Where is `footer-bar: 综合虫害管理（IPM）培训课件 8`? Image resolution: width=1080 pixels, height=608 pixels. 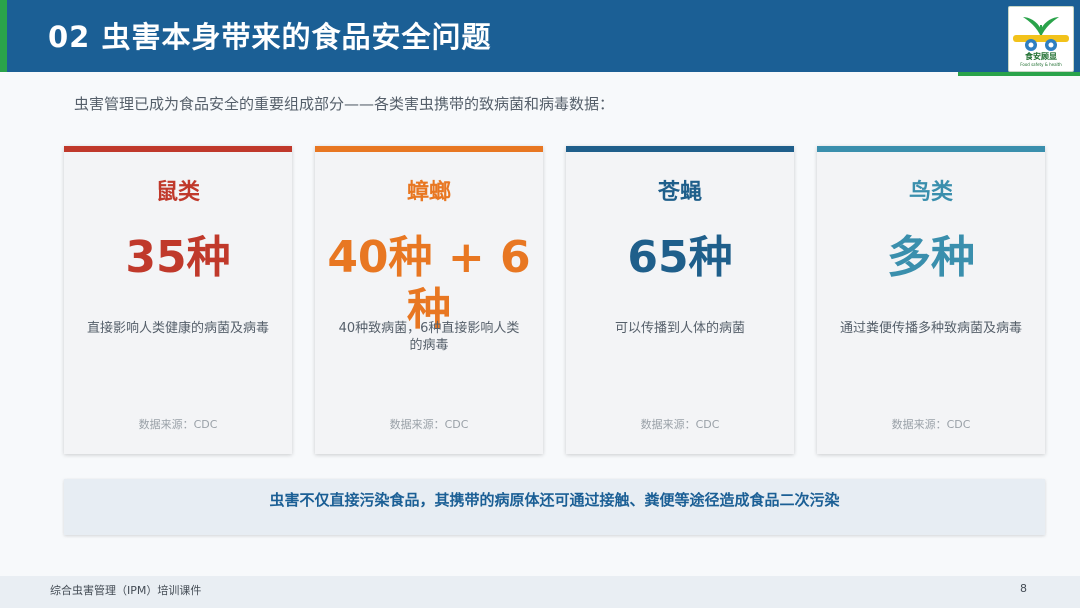 footer-bar: 综合虫害管理（IPM）培训课件 8 is located at coordinates (540, 592).